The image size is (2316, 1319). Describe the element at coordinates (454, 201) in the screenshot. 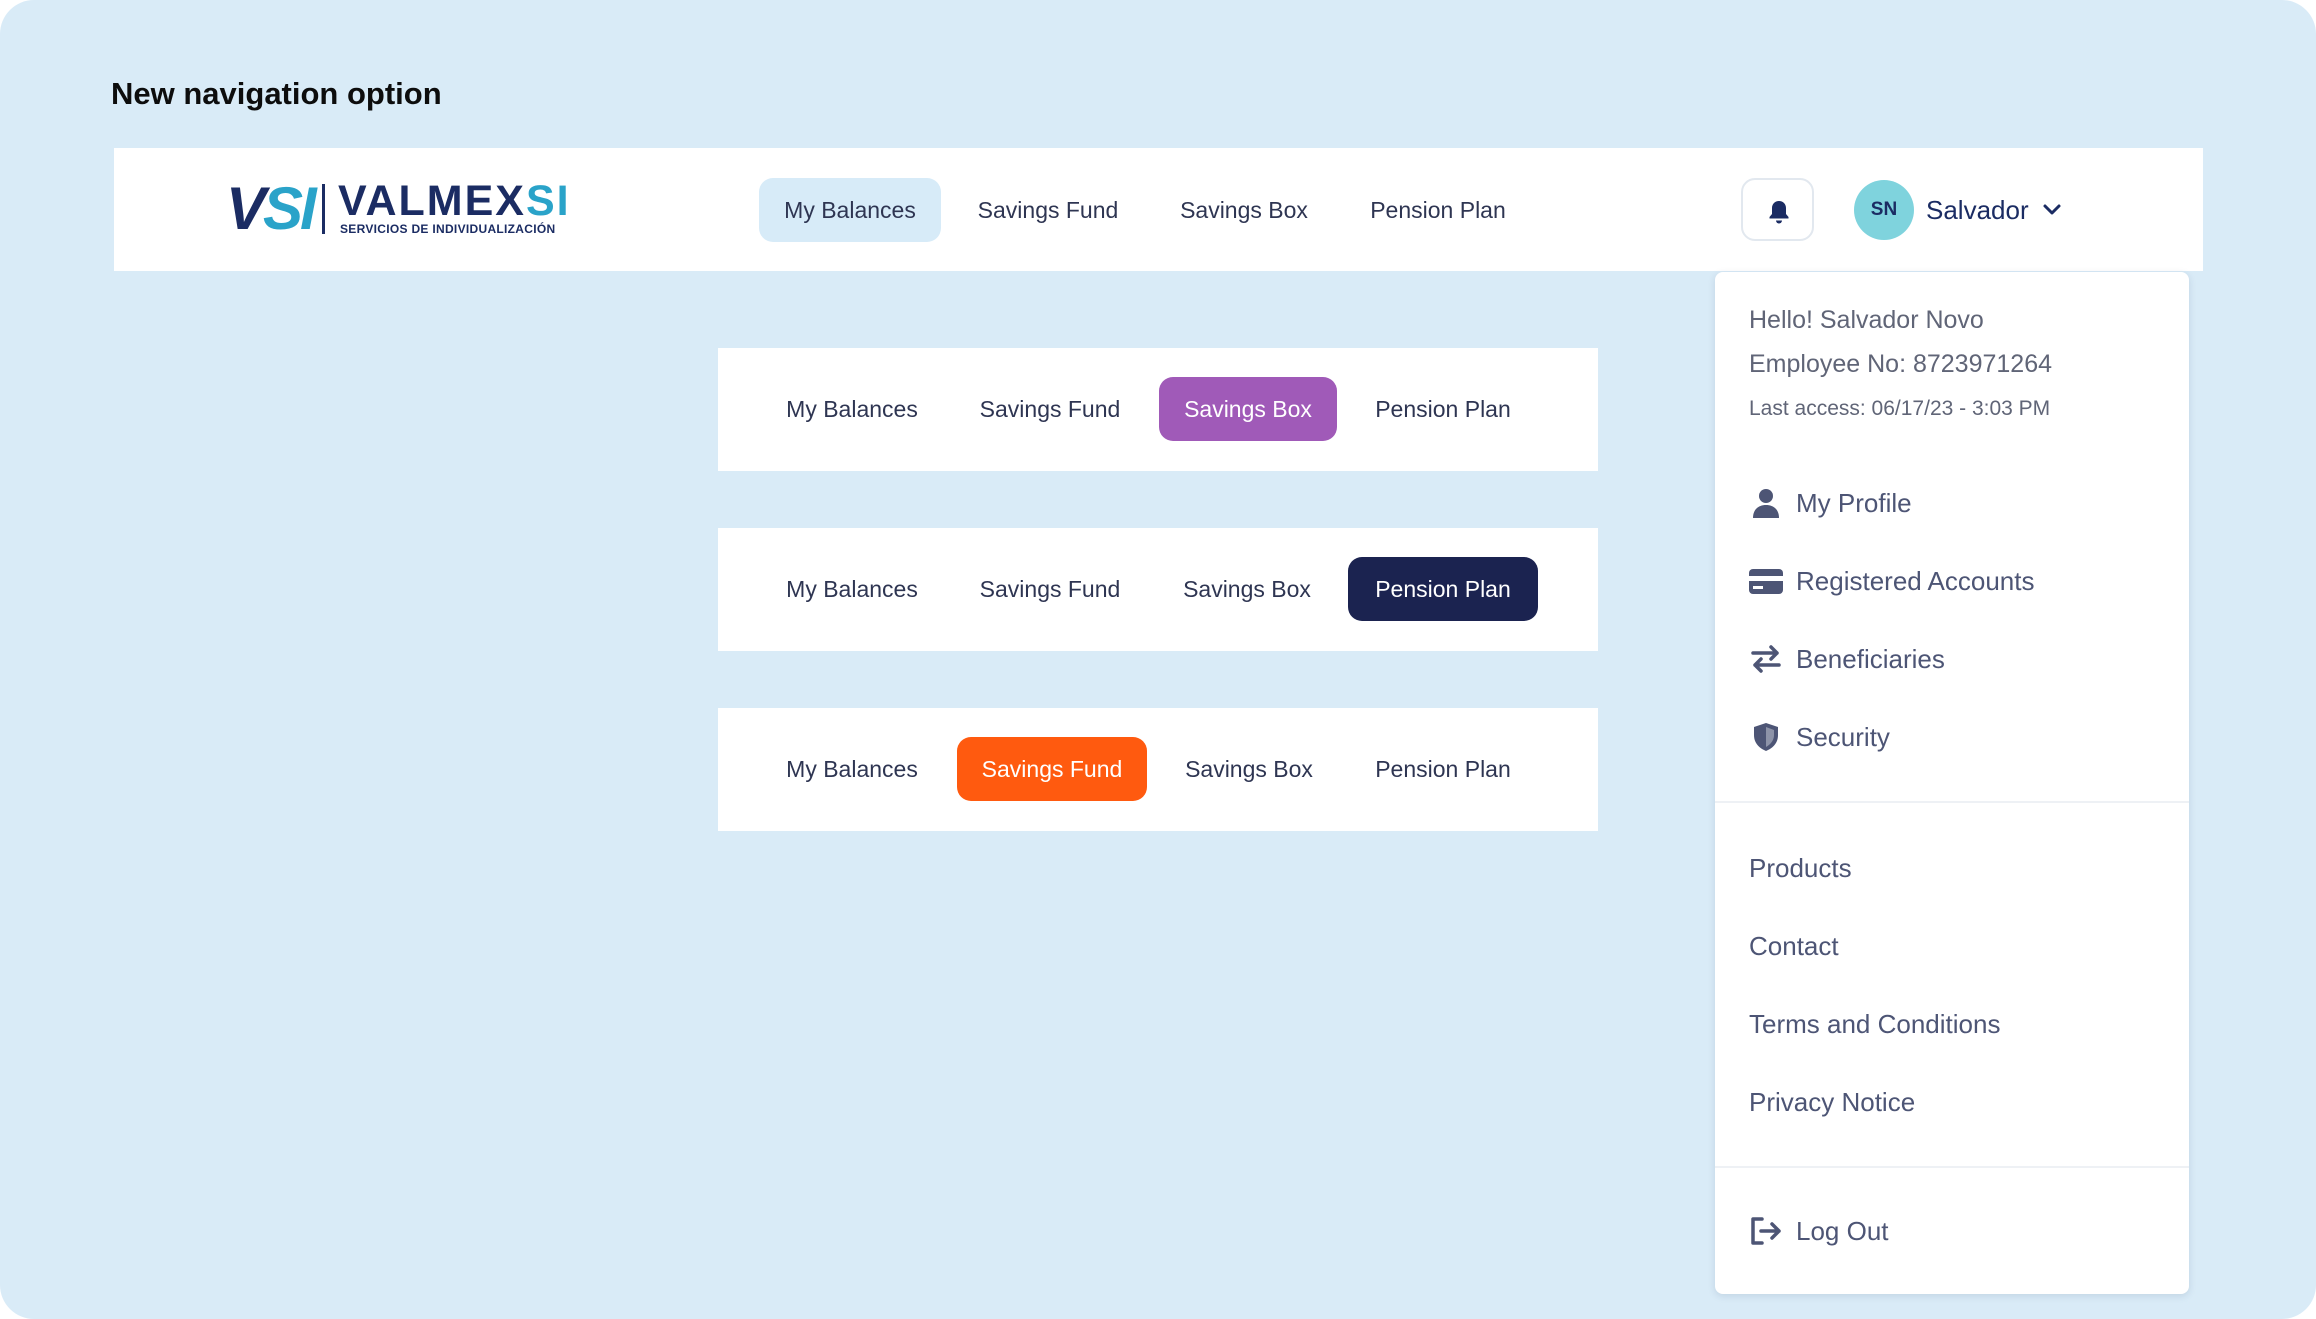

I see `logo-wordmark: VALMEXSI` at that location.